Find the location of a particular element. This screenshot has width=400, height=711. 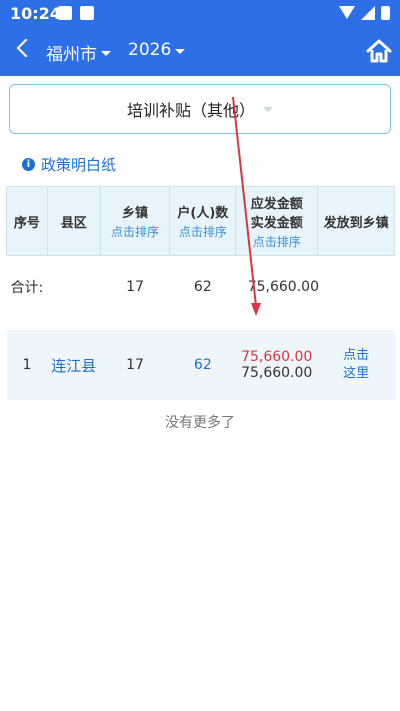

header-amount-actual-label: 实发金额 is located at coordinates (276, 223).